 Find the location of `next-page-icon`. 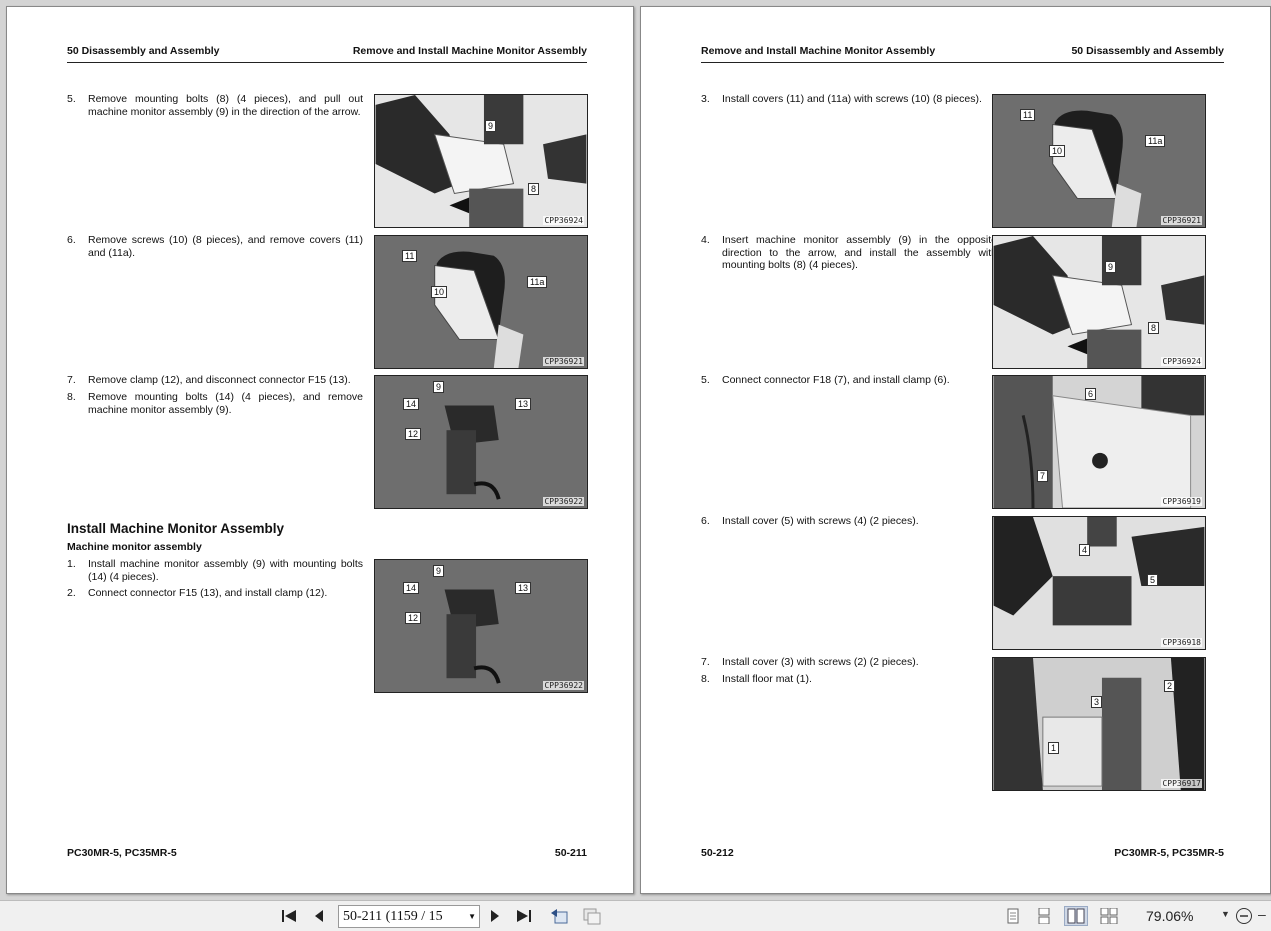

next-page-icon is located at coordinates (495, 916).